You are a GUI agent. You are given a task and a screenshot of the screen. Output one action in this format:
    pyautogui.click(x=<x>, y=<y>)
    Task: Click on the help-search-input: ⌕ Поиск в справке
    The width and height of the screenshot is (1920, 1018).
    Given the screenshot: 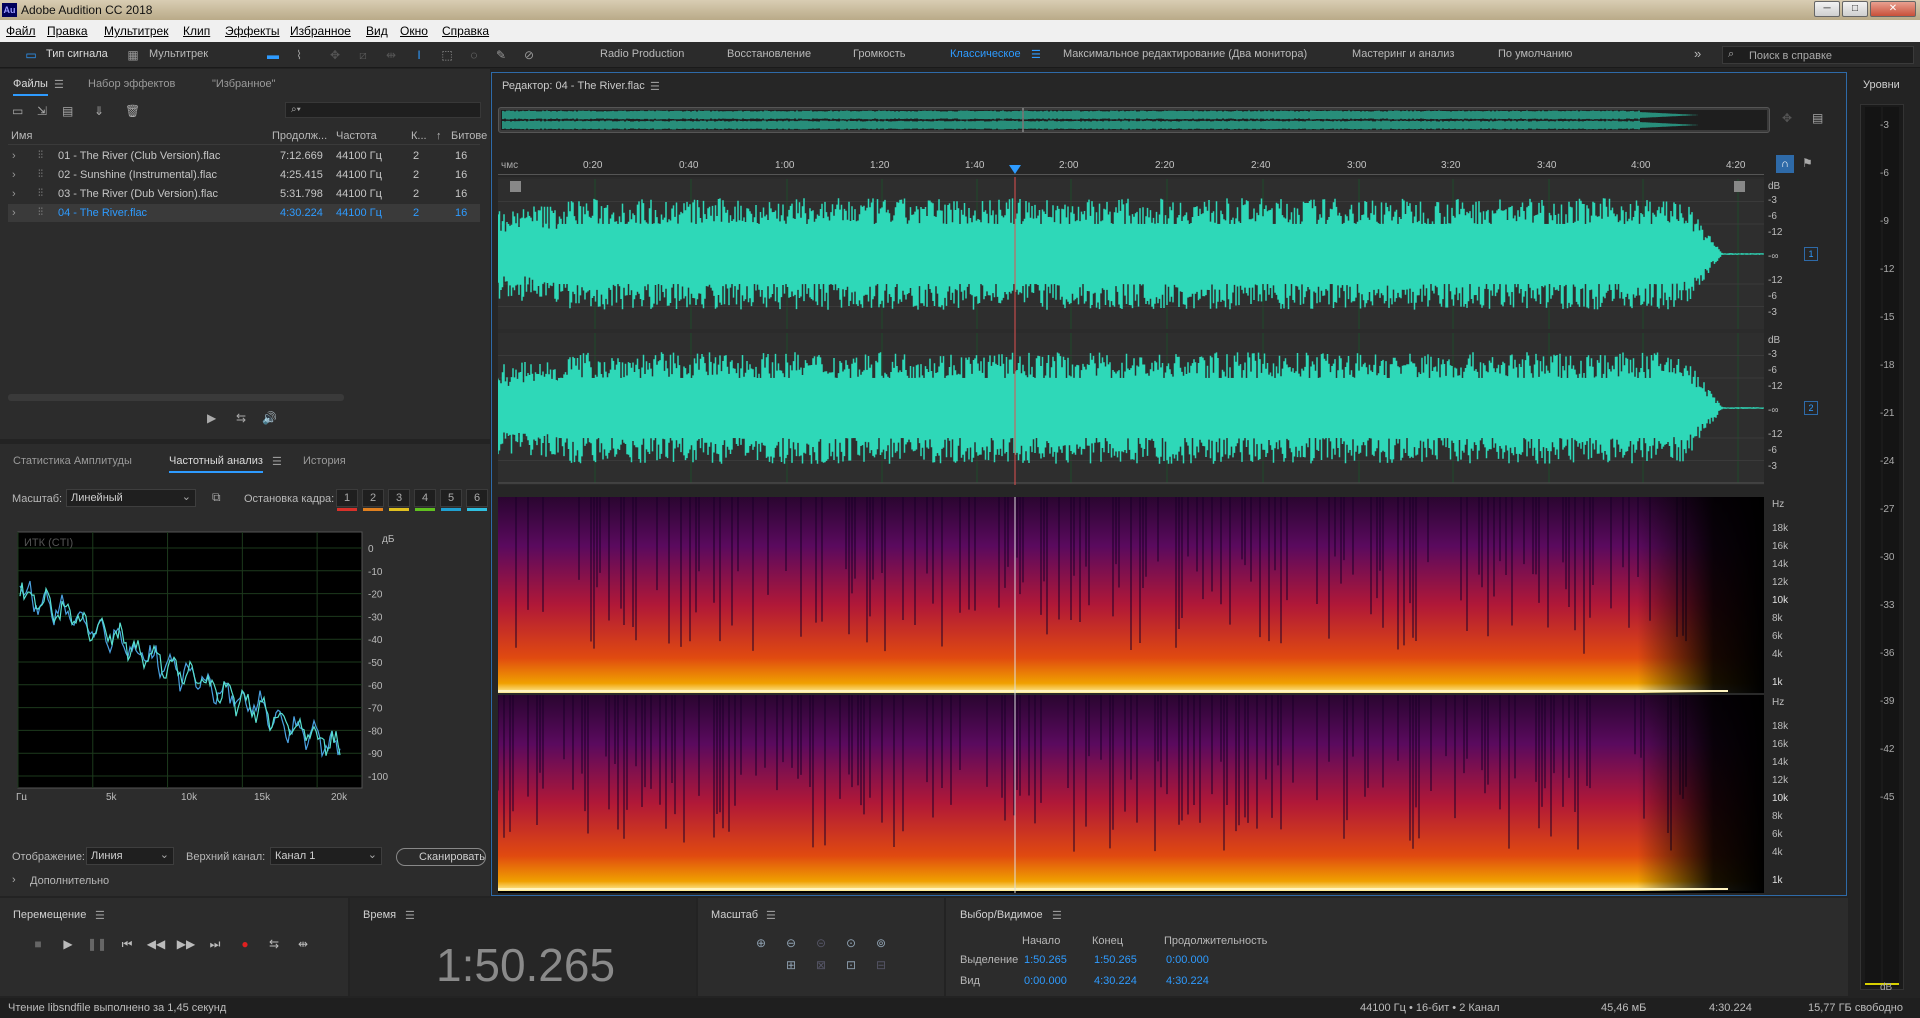 What is the action you would take?
    pyautogui.click(x=1818, y=55)
    